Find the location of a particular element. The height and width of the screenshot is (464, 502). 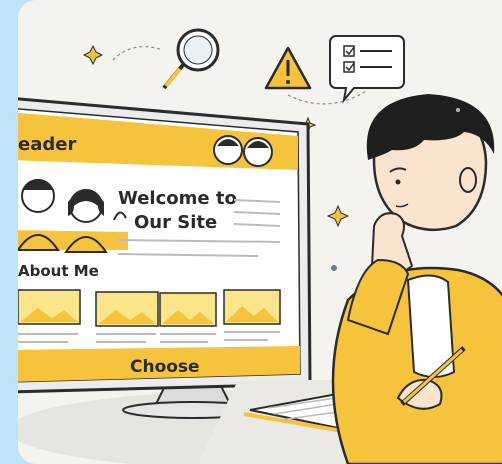

choose-button-label: Choose is located at coordinates (165, 367).